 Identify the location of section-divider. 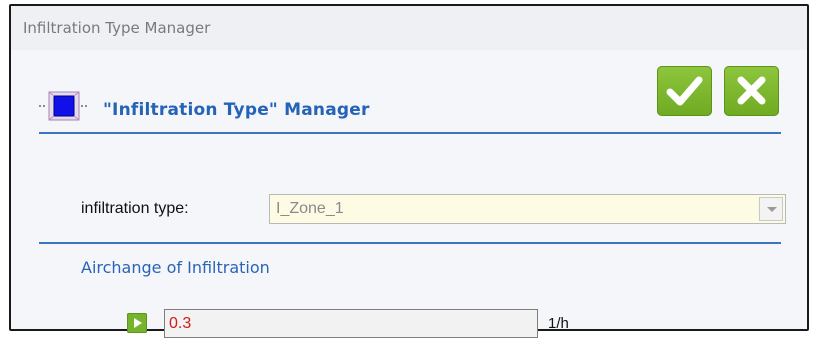
(410, 243).